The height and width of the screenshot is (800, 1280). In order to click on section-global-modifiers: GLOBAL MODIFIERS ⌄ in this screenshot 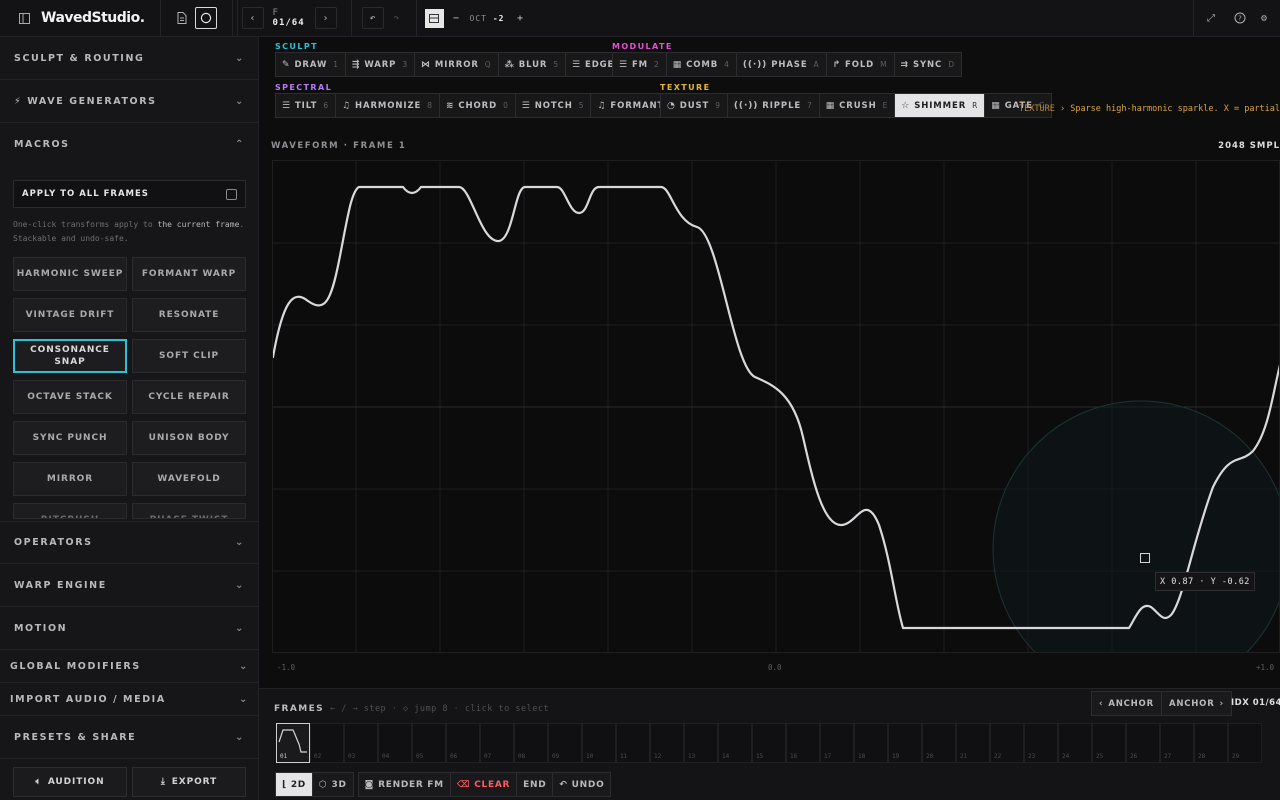, I will do `click(129, 666)`.